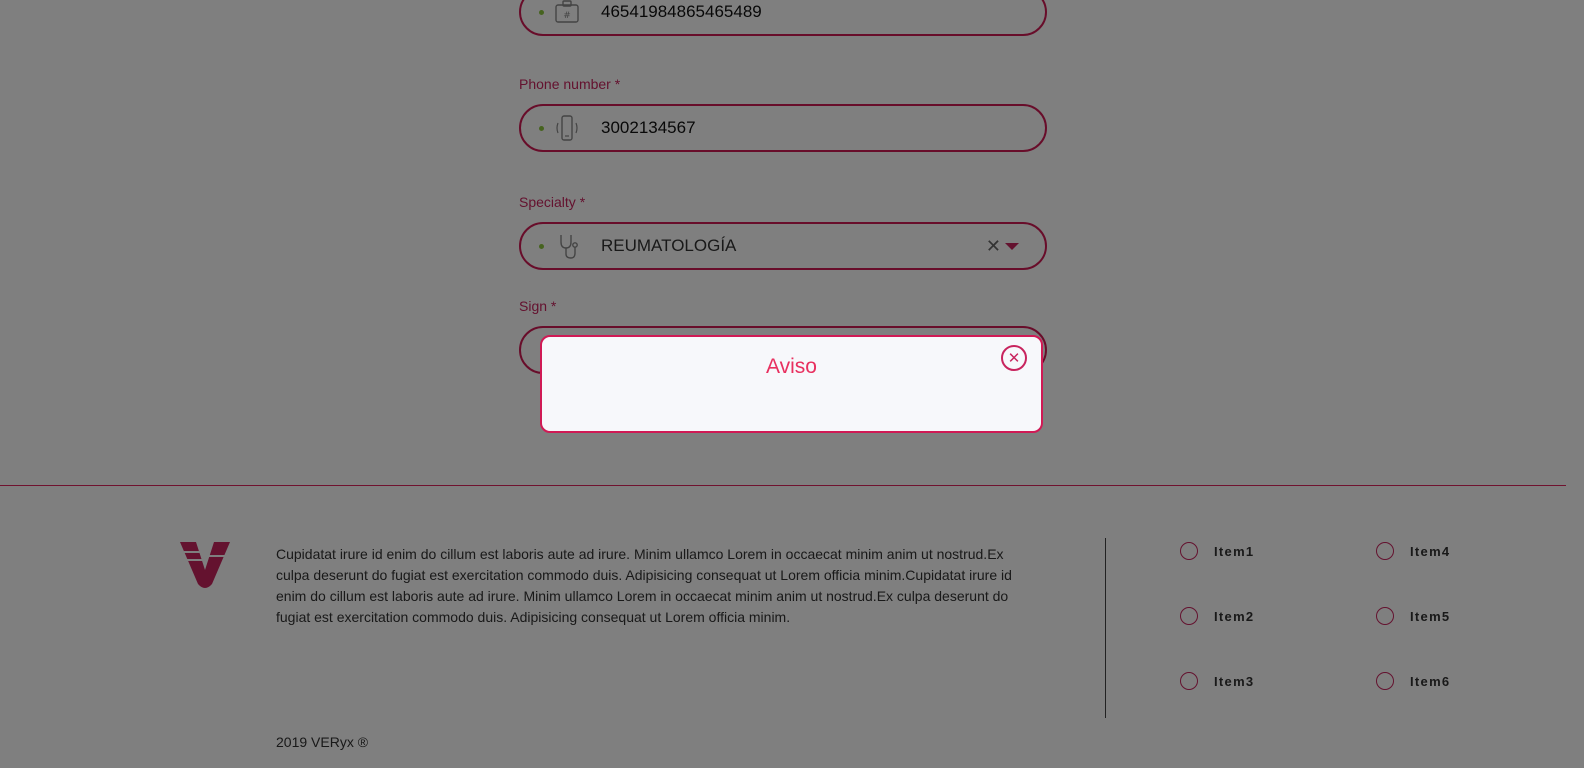 Image resolution: width=1584 pixels, height=768 pixels. Describe the element at coordinates (1014, 358) in the screenshot. I see `close-icon: ✕` at that location.